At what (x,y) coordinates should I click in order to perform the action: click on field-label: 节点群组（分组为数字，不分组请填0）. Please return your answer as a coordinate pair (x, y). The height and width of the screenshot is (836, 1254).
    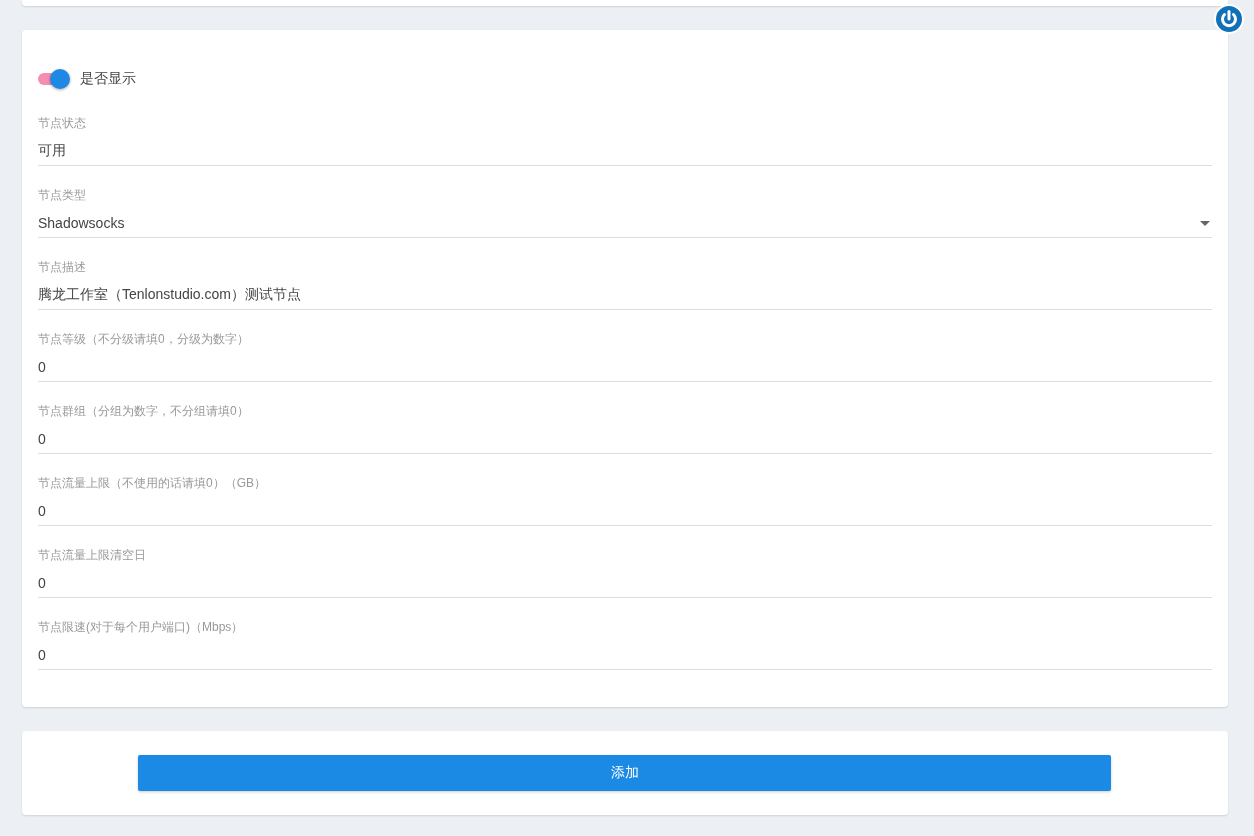
    Looking at the image, I should click on (144, 411).